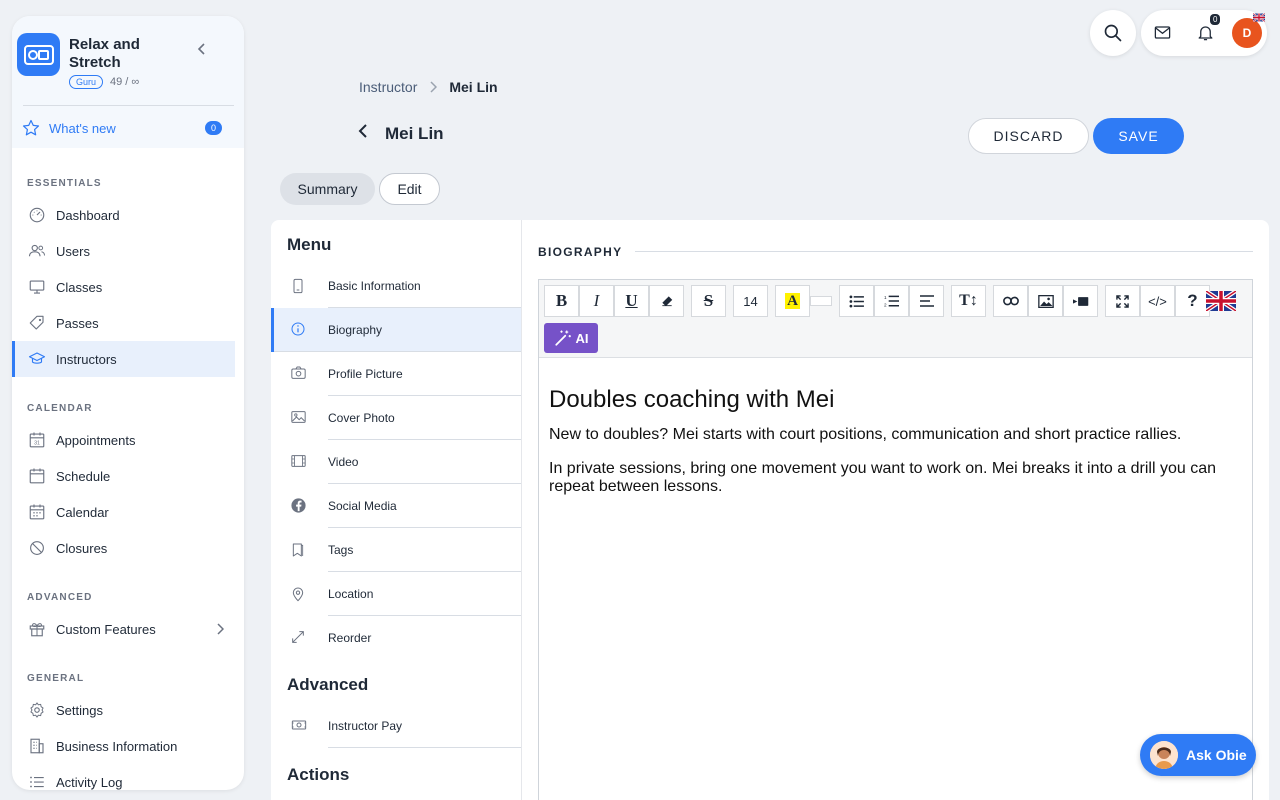 This screenshot has height=800, width=1280. I want to click on sidebar-item-passes: Passes, so click(128, 323).